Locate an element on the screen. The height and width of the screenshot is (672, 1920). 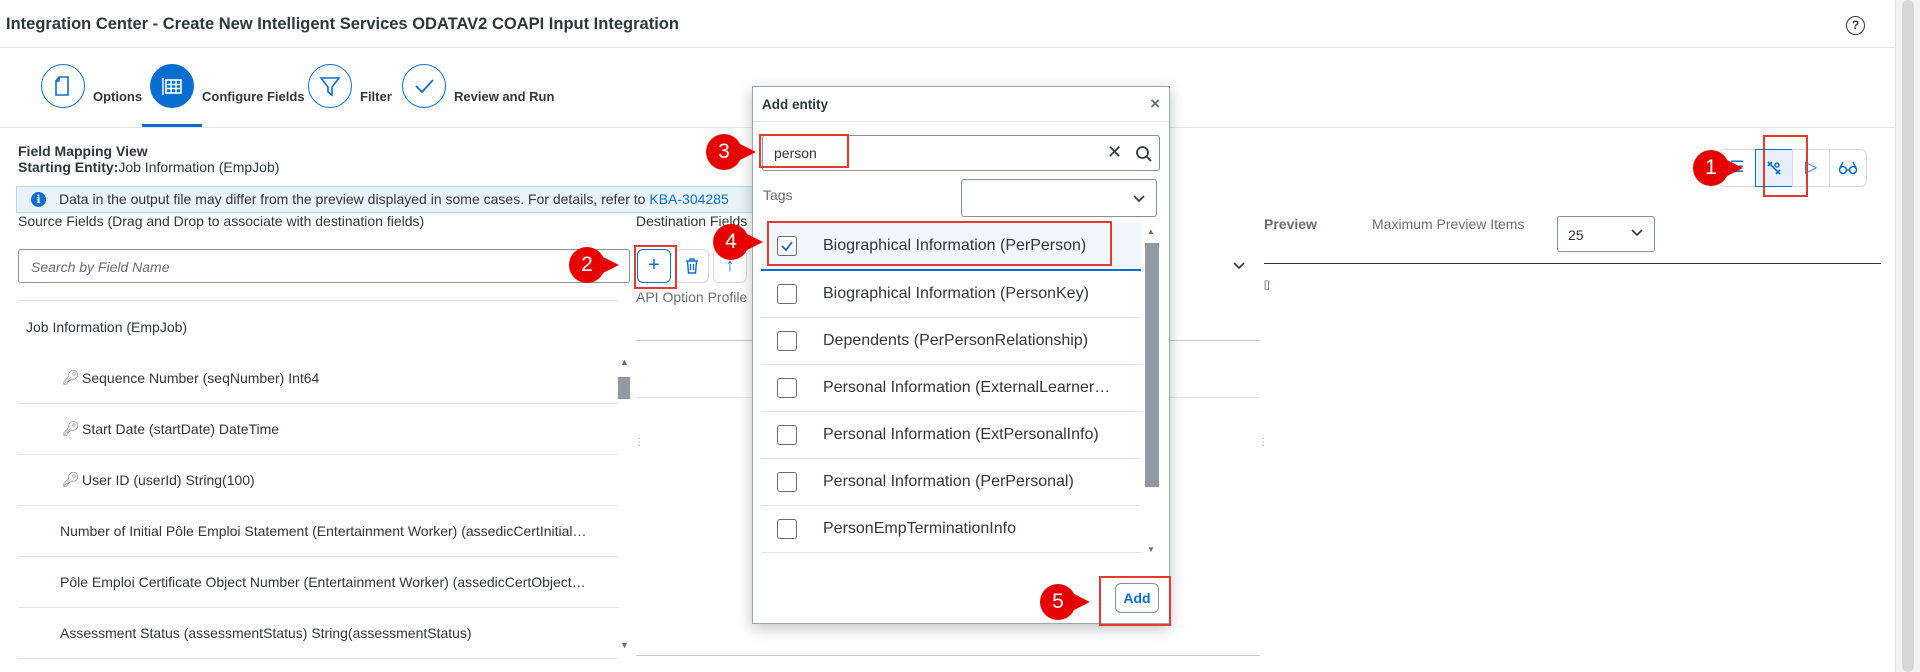
filter-icon is located at coordinates (330, 86).